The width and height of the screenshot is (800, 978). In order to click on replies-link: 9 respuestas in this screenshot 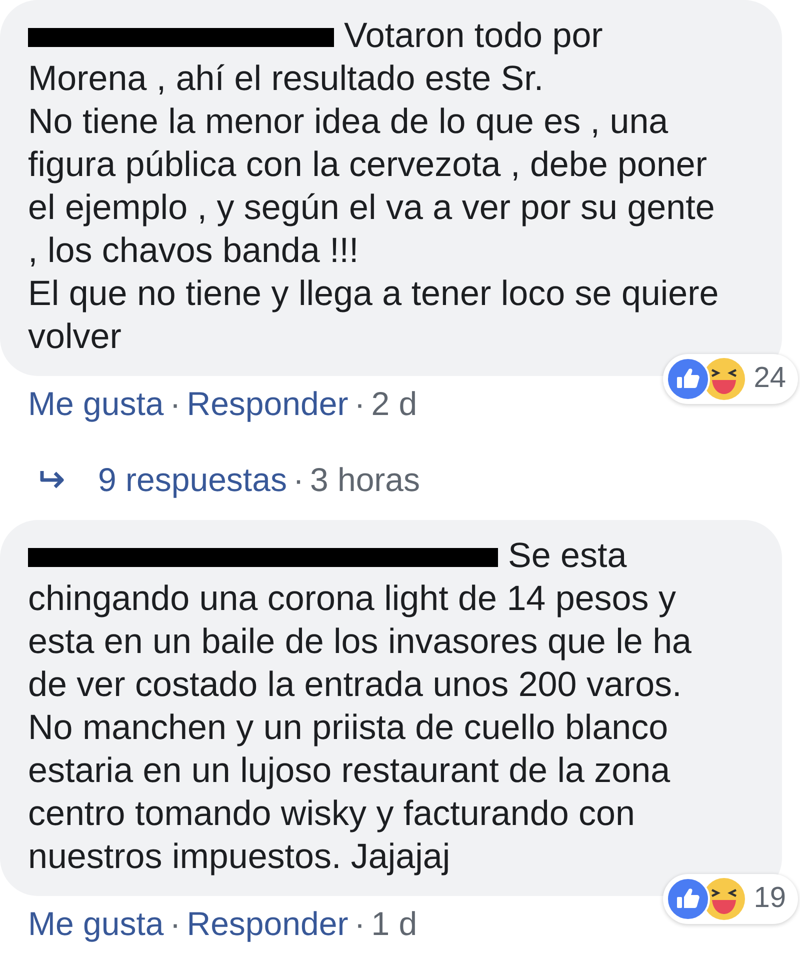, I will do `click(192, 480)`.